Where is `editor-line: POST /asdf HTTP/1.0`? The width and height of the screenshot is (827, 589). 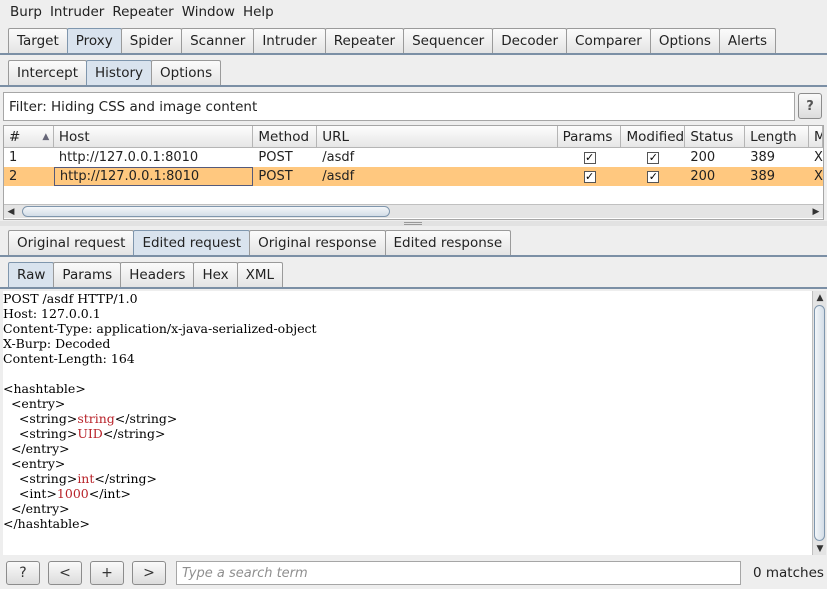
editor-line: POST /asdf HTTP/1.0 is located at coordinates (407, 298).